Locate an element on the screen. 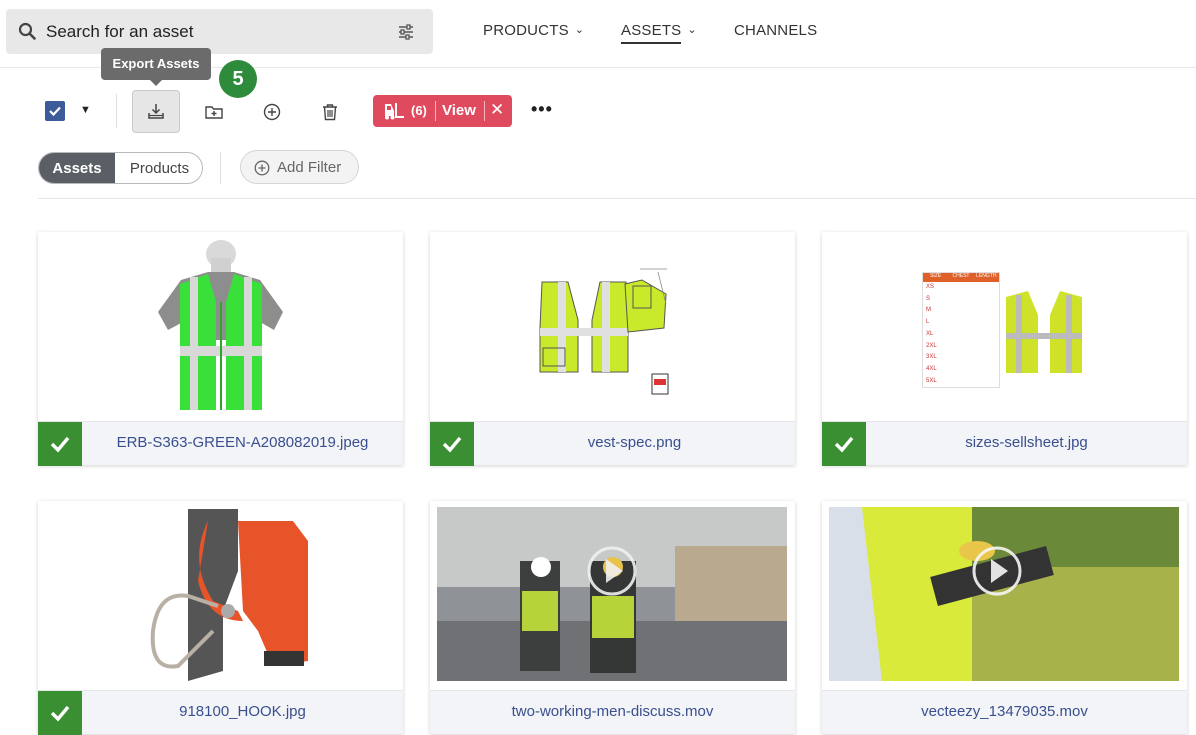 The height and width of the screenshot is (735, 1196). search-icon is located at coordinates (27, 31).